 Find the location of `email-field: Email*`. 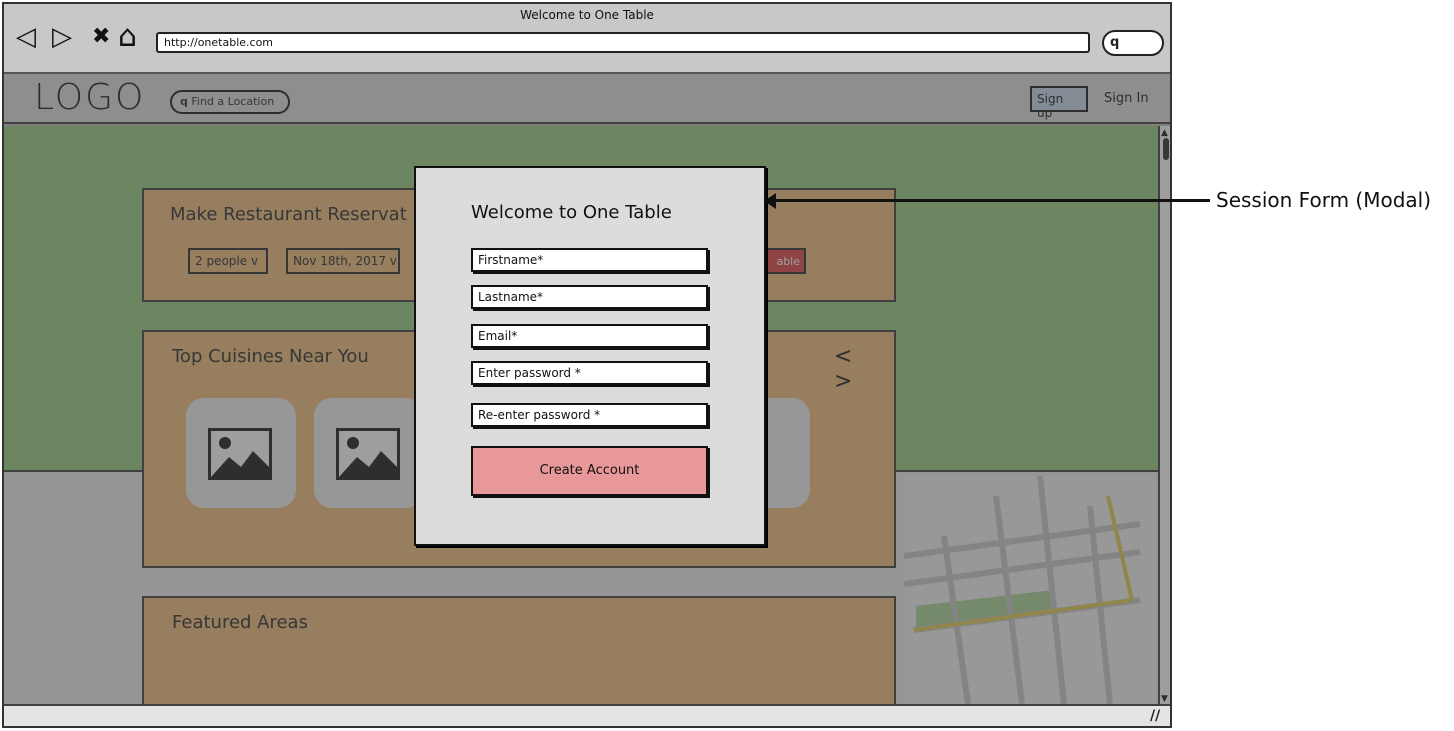

email-field: Email* is located at coordinates (589, 336).